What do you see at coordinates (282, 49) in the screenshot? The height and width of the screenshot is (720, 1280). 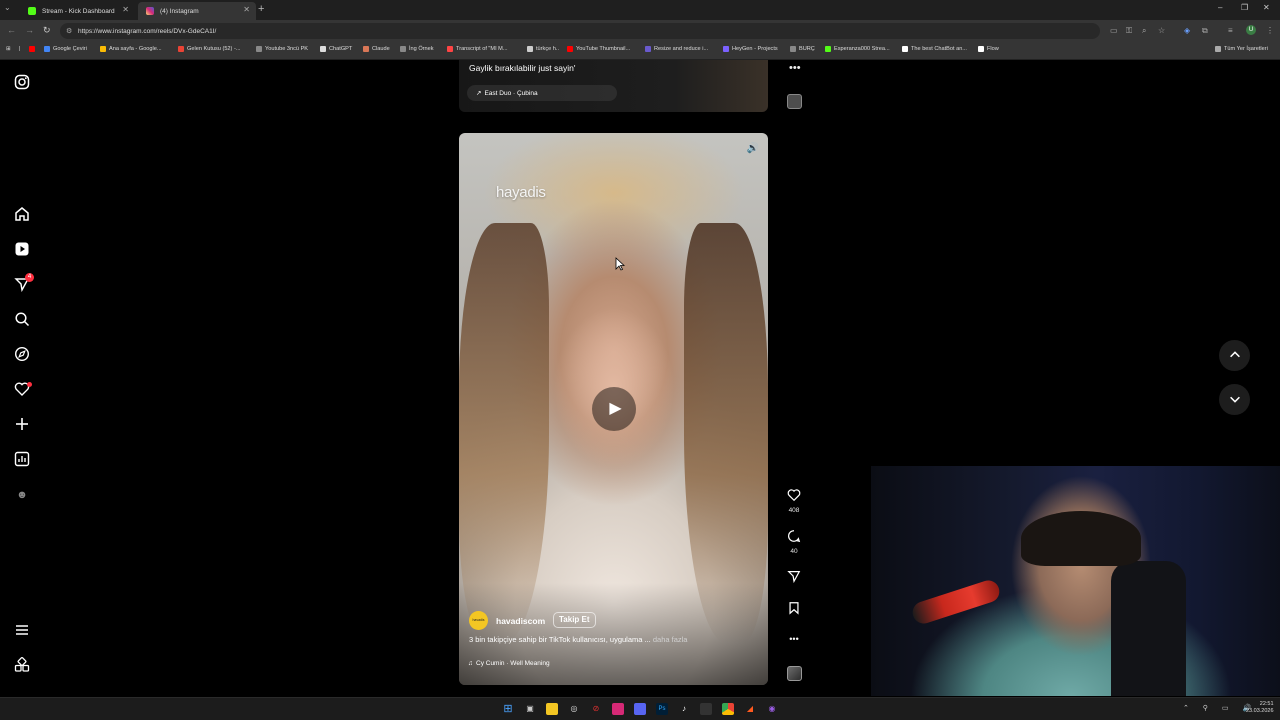 I see `bookmark-youtube-pk: Youtube 3ncü PK` at bounding box center [282, 49].